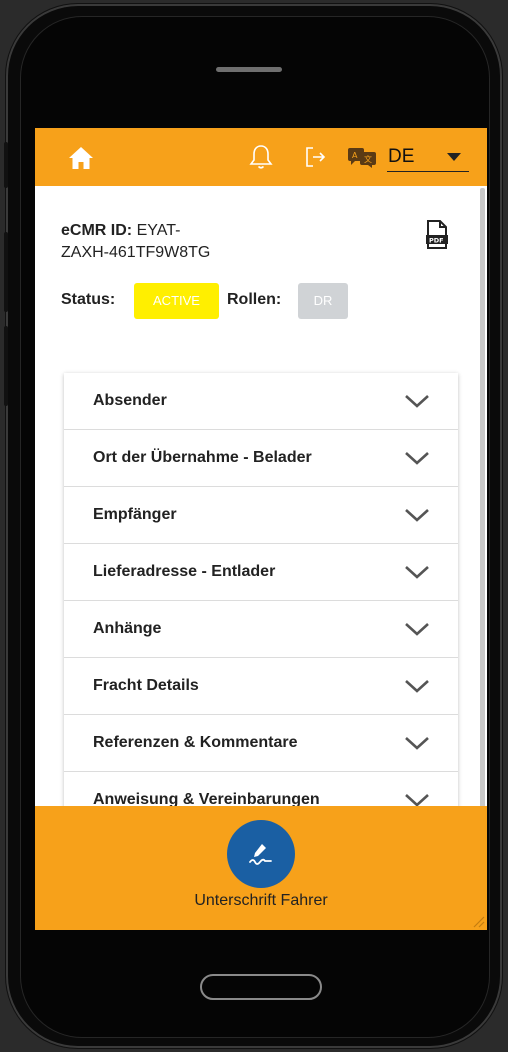 The width and height of the screenshot is (508, 1052). What do you see at coordinates (176, 301) in the screenshot?
I see `status-badge: ACTIVE` at bounding box center [176, 301].